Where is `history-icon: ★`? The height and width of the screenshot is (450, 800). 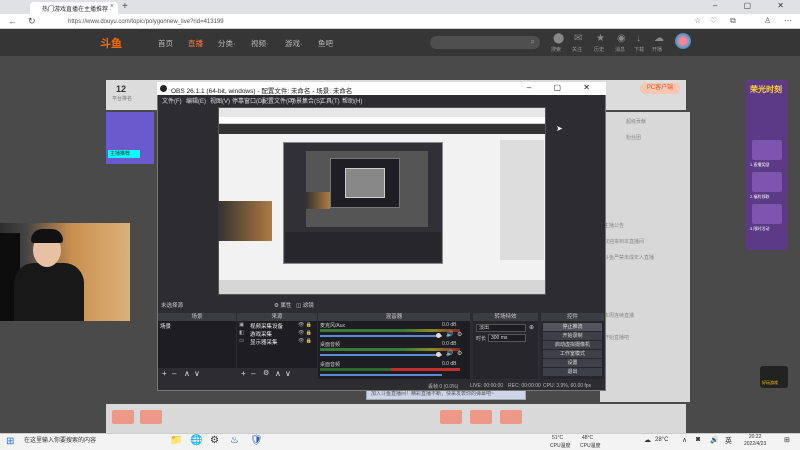 history-icon: ★ is located at coordinates (600, 38).